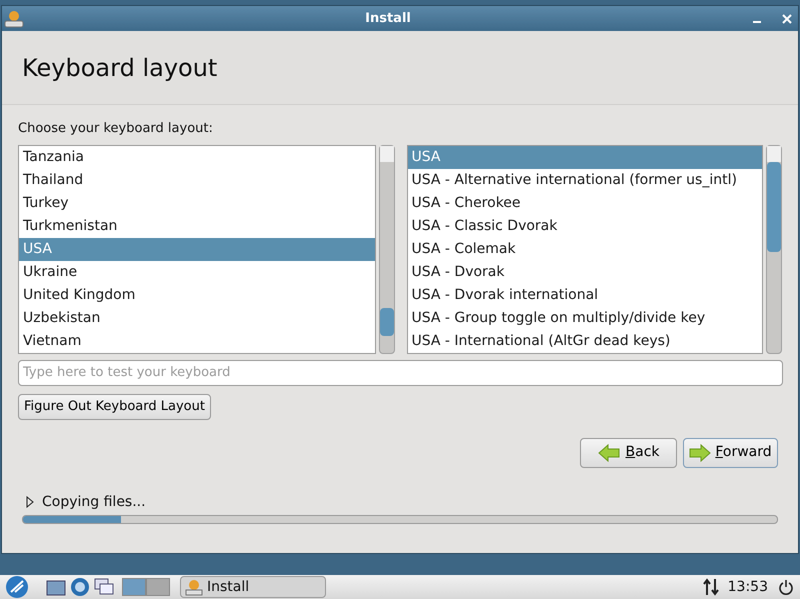 This screenshot has width=800, height=599. What do you see at coordinates (585, 249) in the screenshot?
I see `list-item: USA - Colemak` at bounding box center [585, 249].